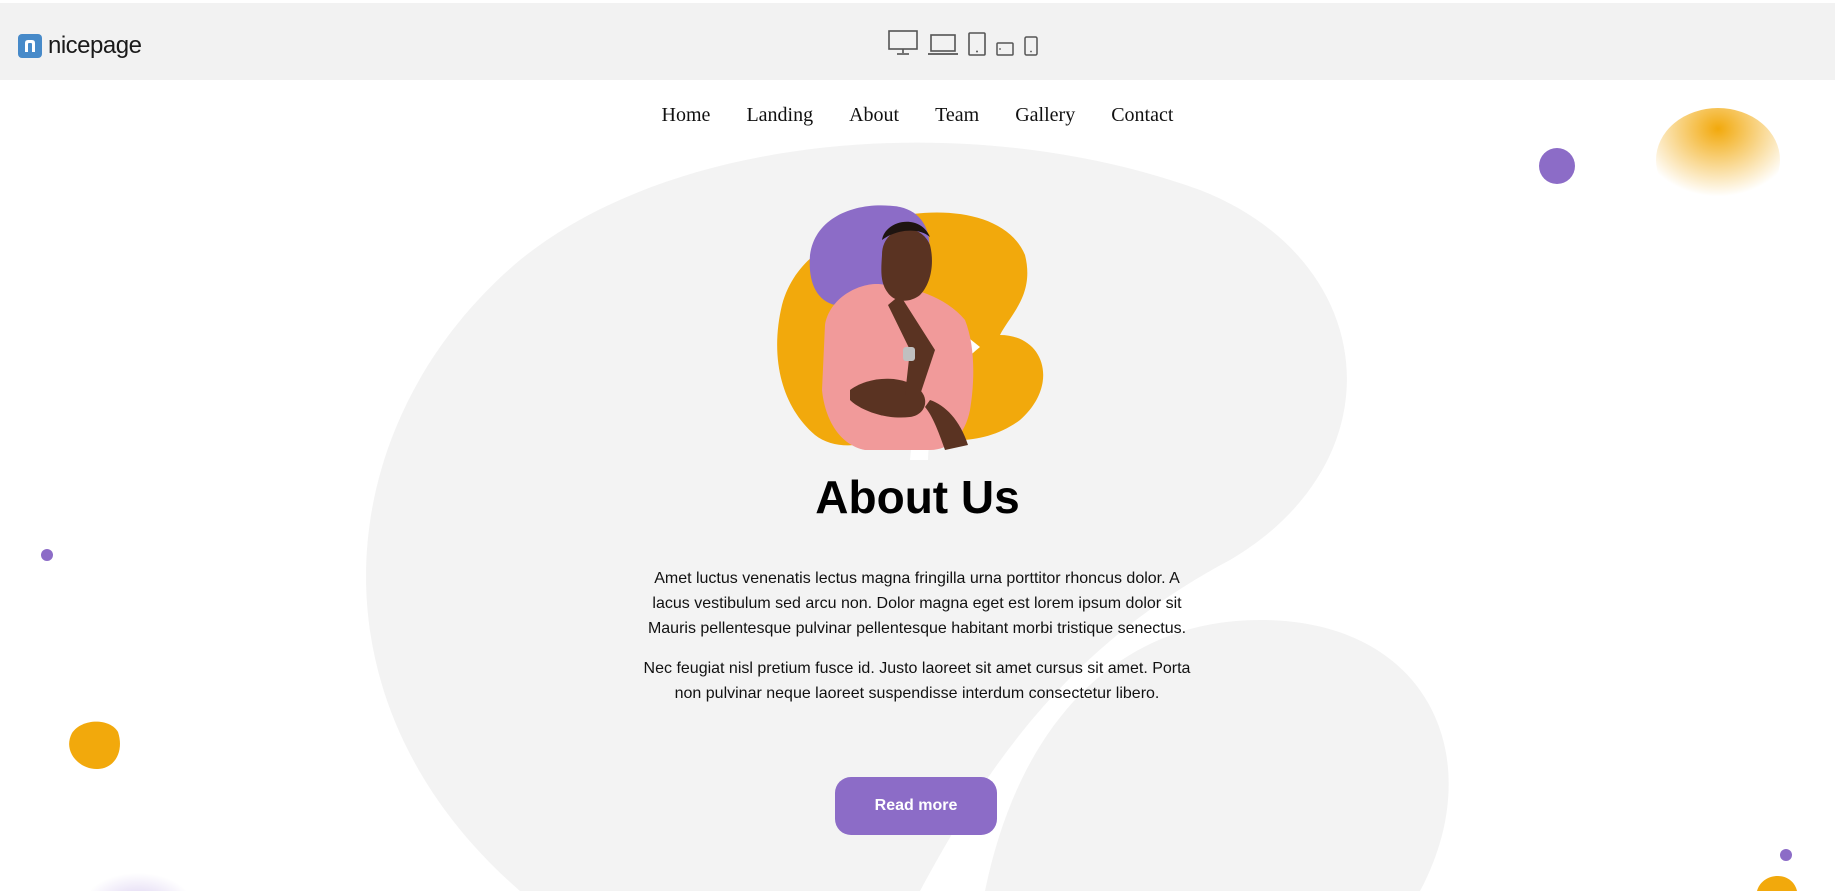  I want to click on laptop-icon, so click(943, 47).